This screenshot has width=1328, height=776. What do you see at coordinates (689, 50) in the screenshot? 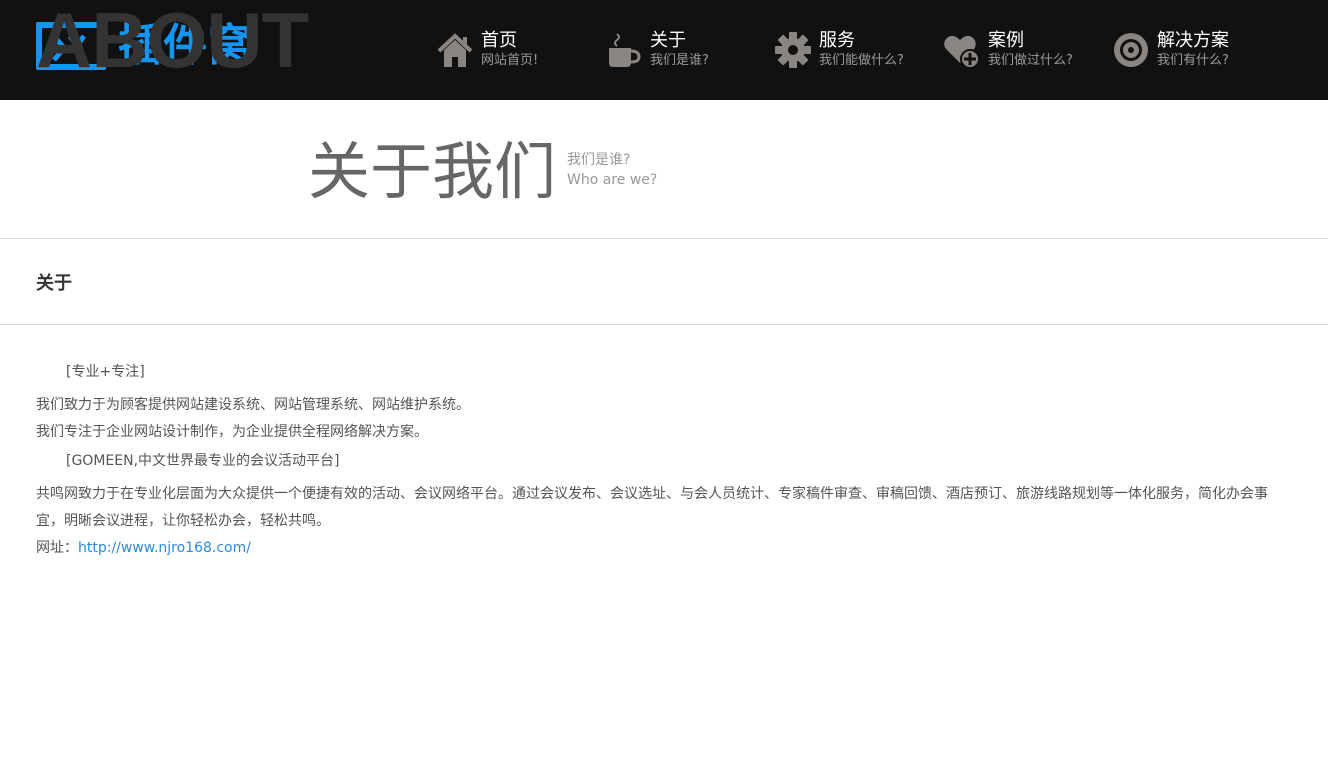
I see `nav-item-about: 关于 我们是谁?` at bounding box center [689, 50].